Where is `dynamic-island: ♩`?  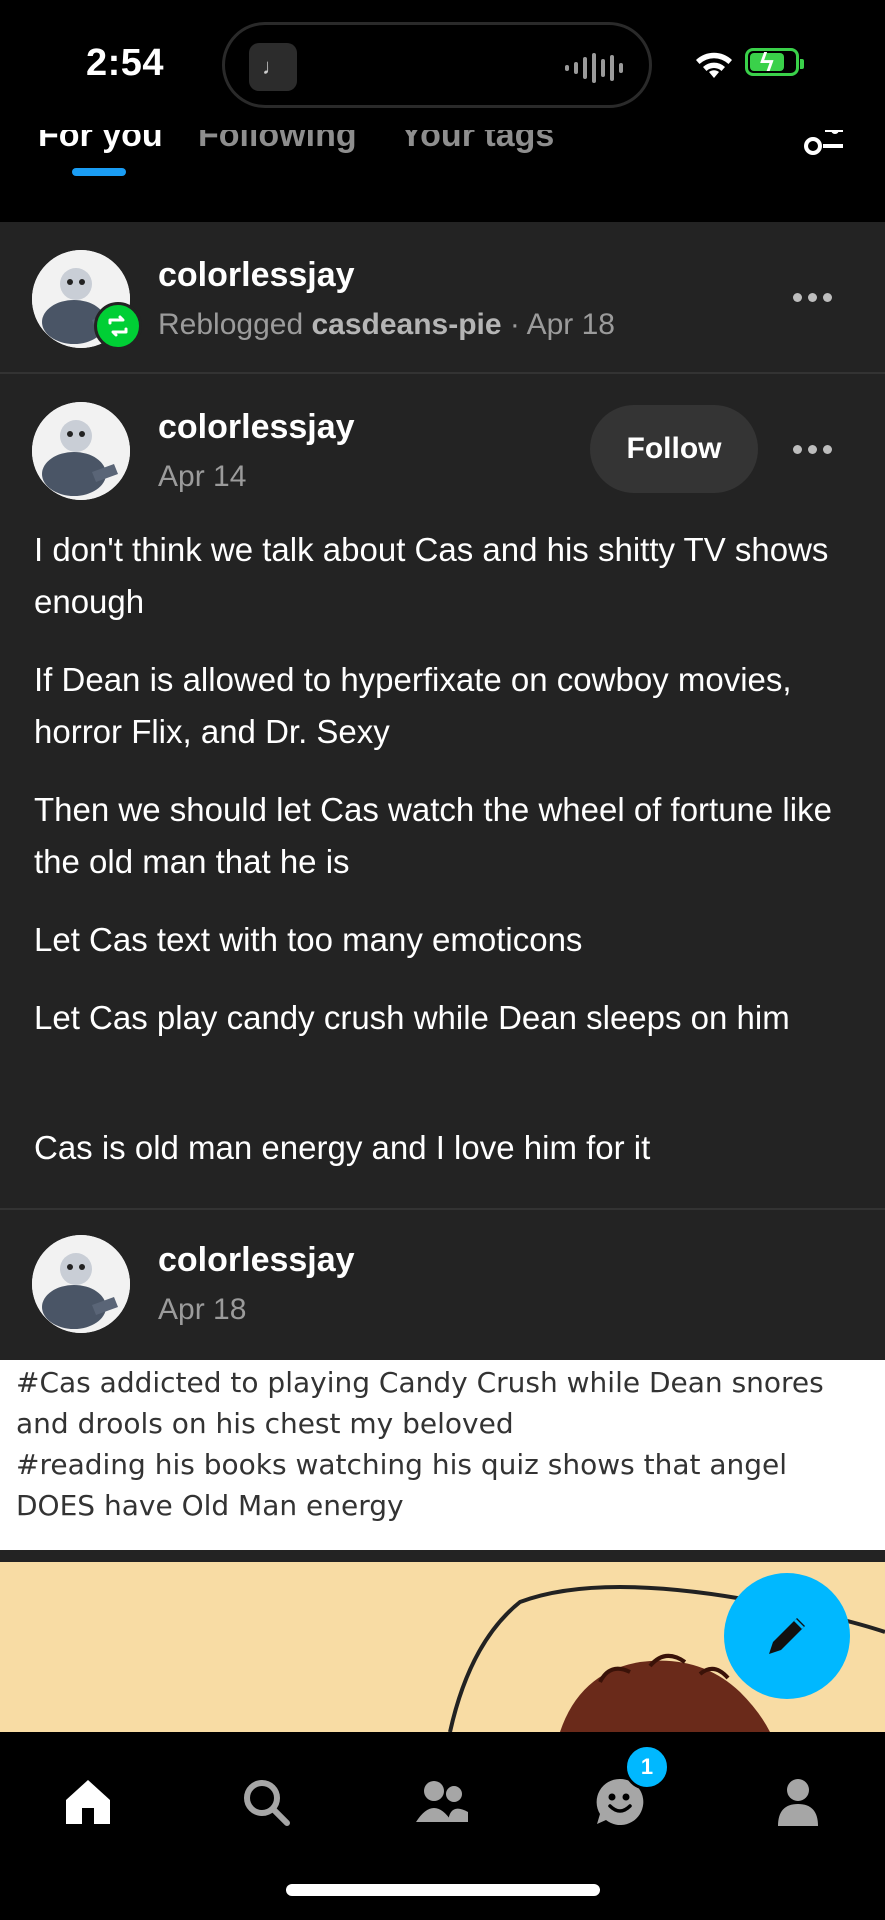
dynamic-island: ♩ is located at coordinates (437, 65).